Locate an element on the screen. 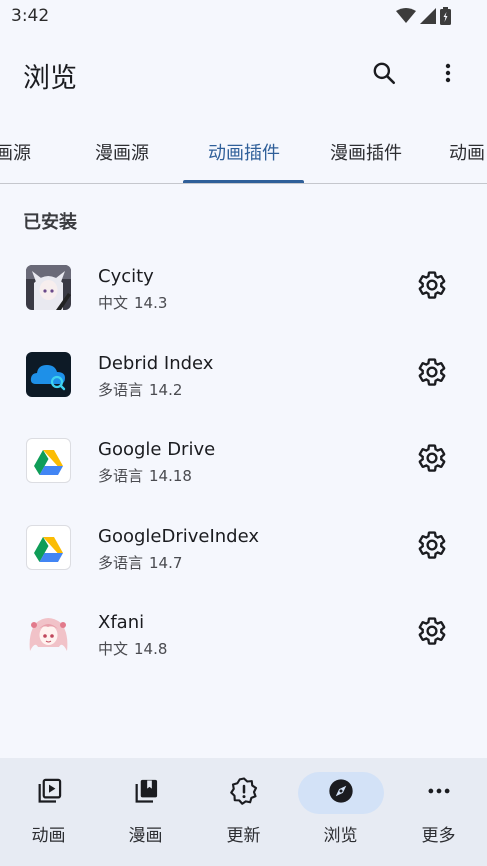 This screenshot has height=866, width=487. tab-anime-extensions: 动画插件 is located at coordinates (244, 151).